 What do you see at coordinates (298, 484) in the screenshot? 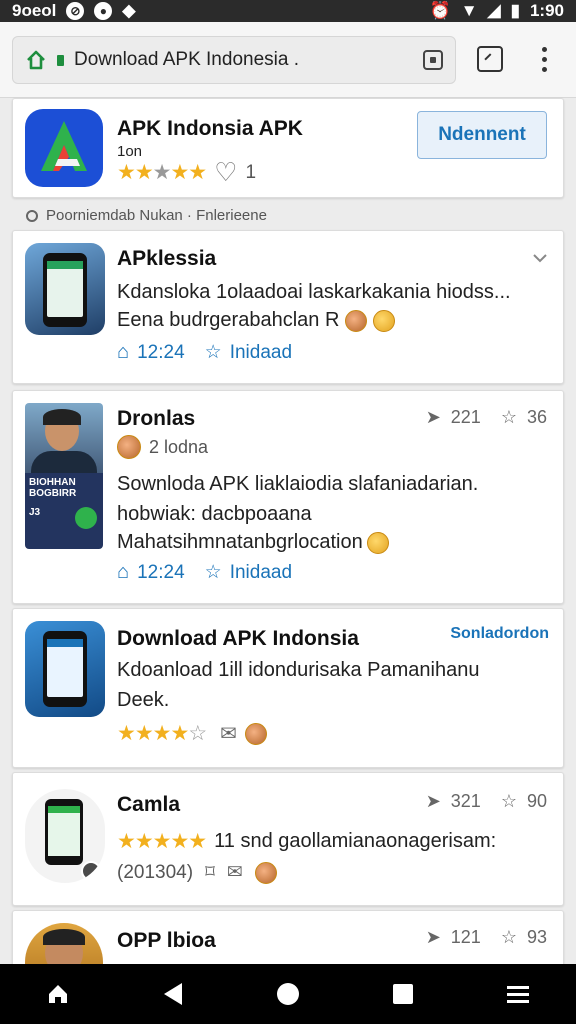
I see `item-line-1: Sownloda APK liaklaiodia slafaniadarian.` at bounding box center [298, 484].